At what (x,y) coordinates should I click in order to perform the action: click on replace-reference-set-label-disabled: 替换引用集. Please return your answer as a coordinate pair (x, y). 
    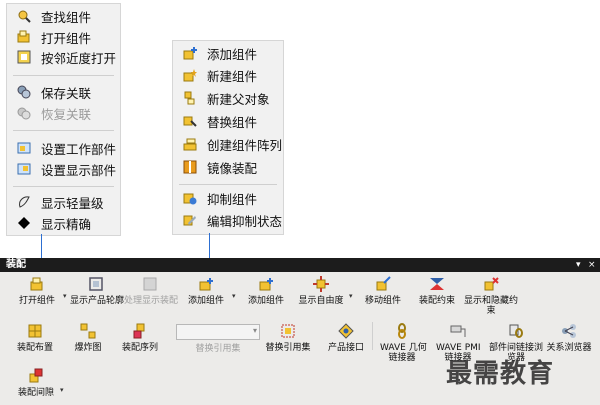
    Looking at the image, I should click on (218, 349).